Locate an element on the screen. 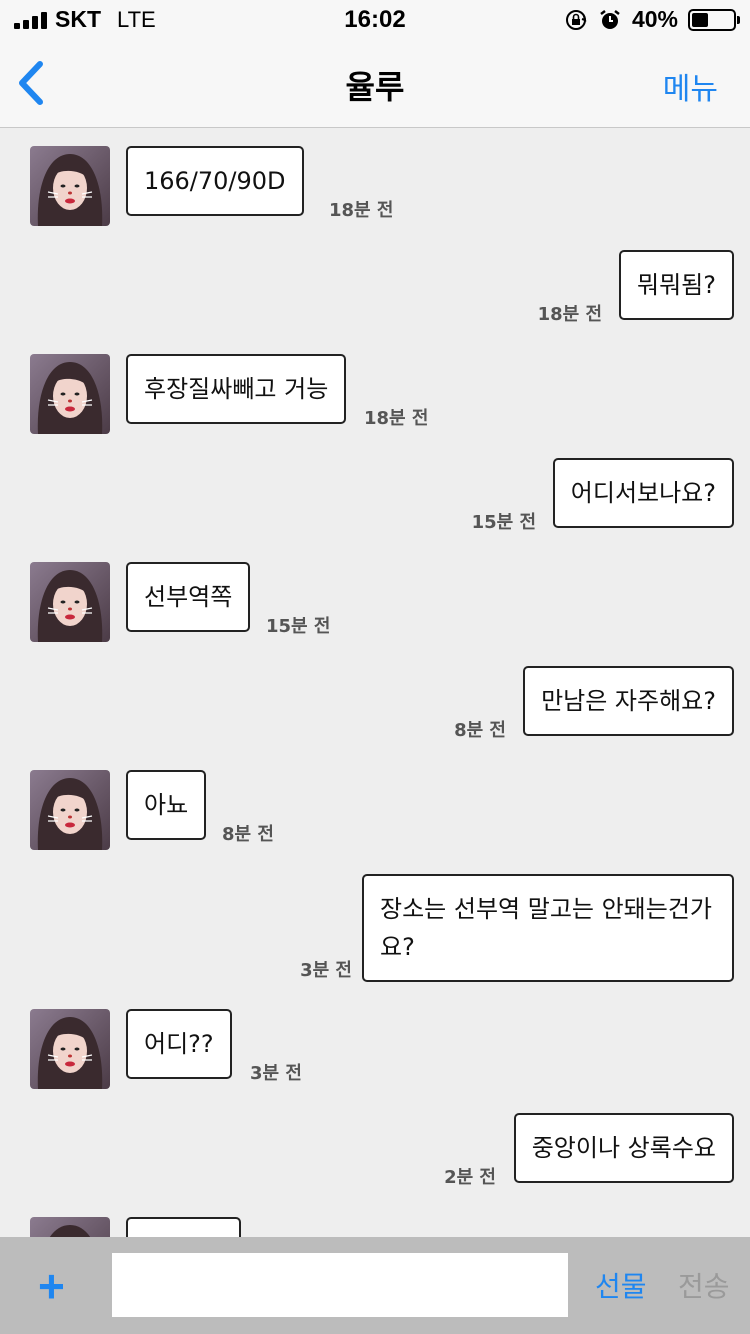 The height and width of the screenshot is (1334, 750). status-bar: SKT LTE 16:02 40% is located at coordinates (375, 20).